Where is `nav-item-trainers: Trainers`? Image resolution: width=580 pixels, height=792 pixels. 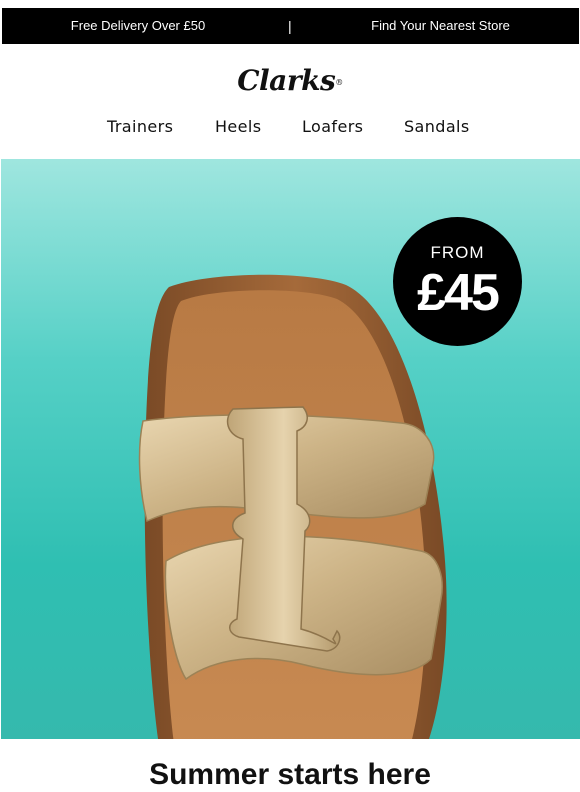
nav-item-trainers: Trainers is located at coordinates (140, 126).